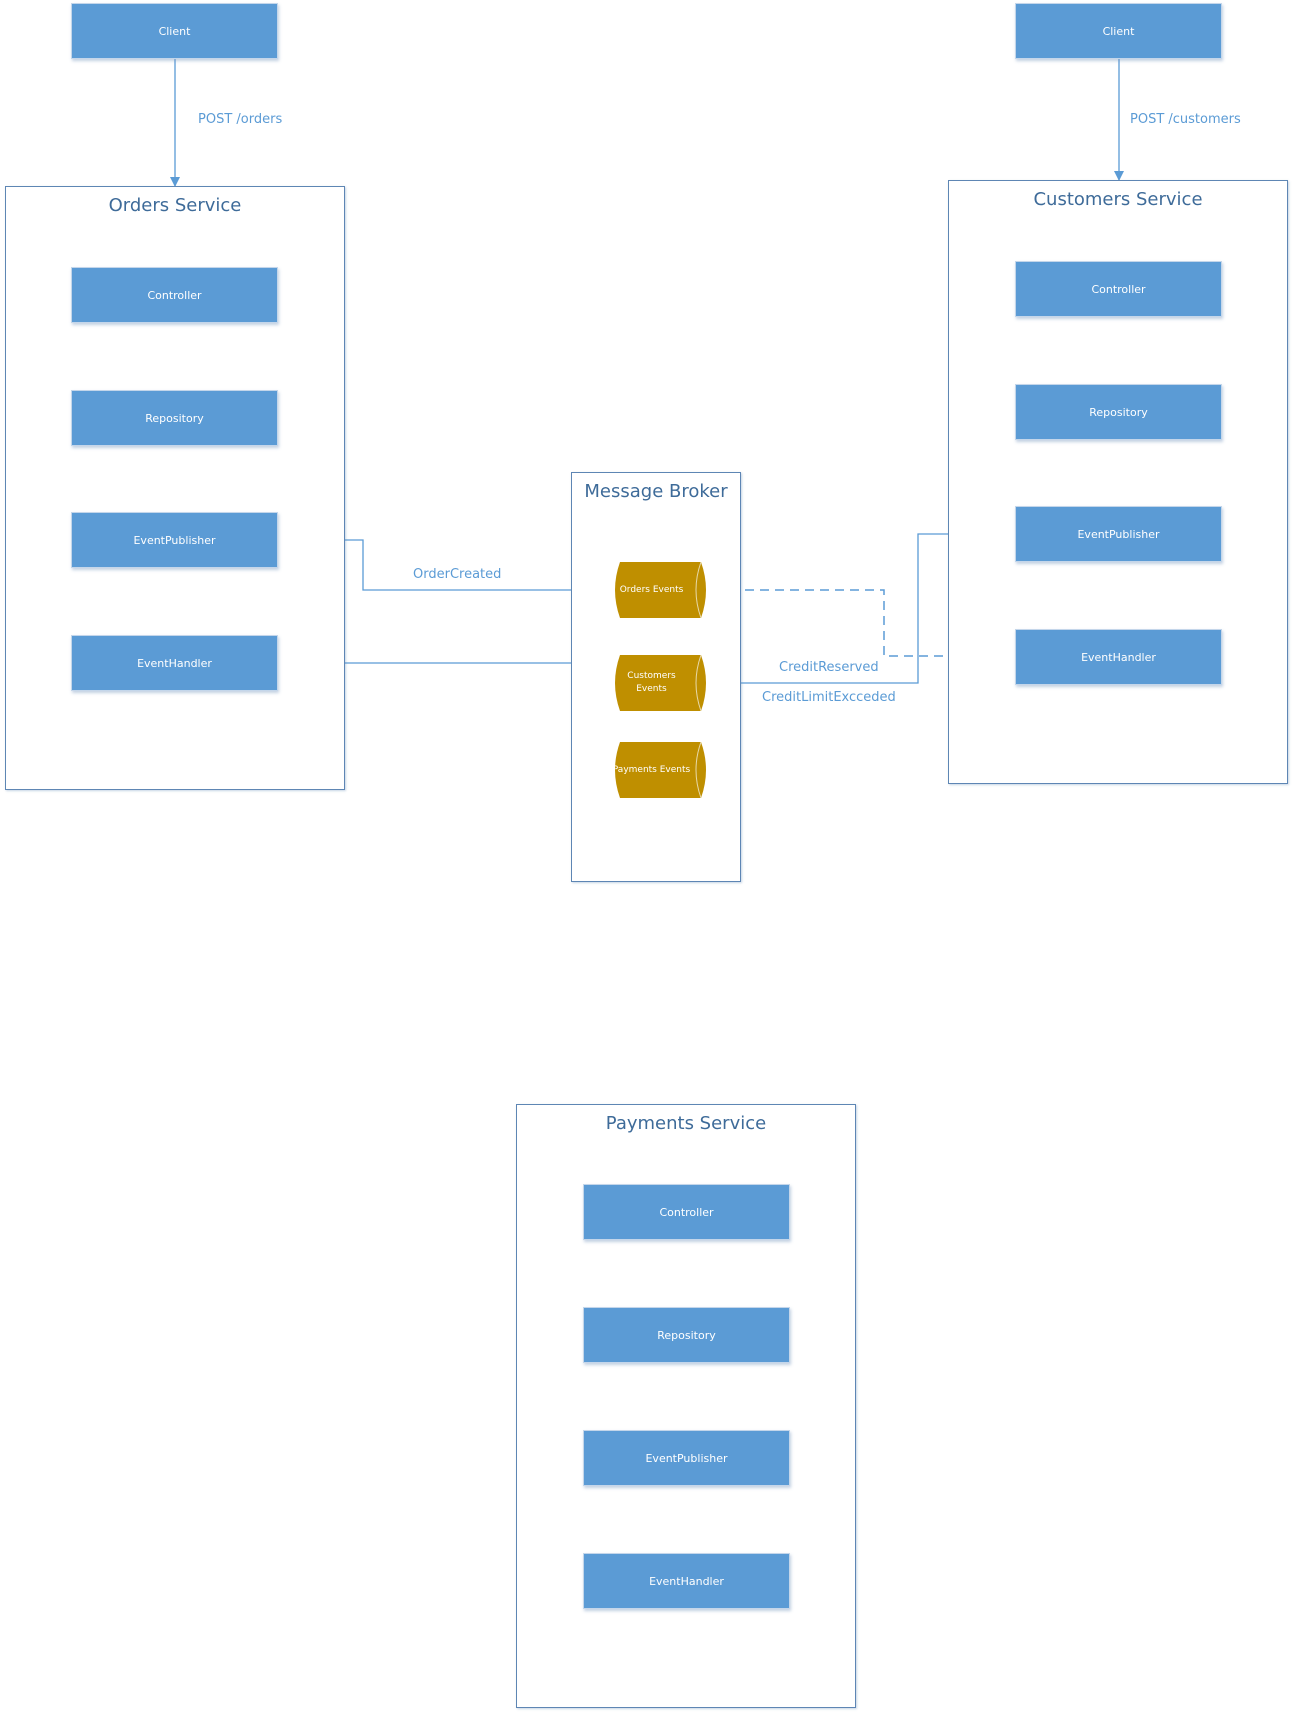  What do you see at coordinates (175, 205) in the screenshot?
I see `orders-service-title: Orders Service` at bounding box center [175, 205].